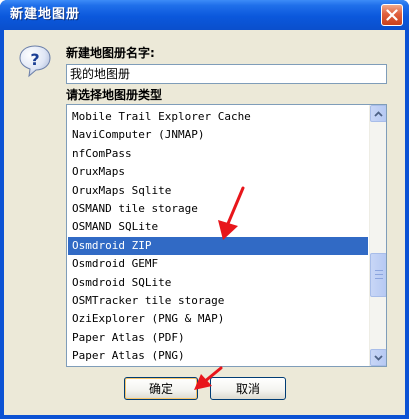 The image size is (409, 419). I want to click on list-item: OruxMaps Sqlite, so click(218, 191).